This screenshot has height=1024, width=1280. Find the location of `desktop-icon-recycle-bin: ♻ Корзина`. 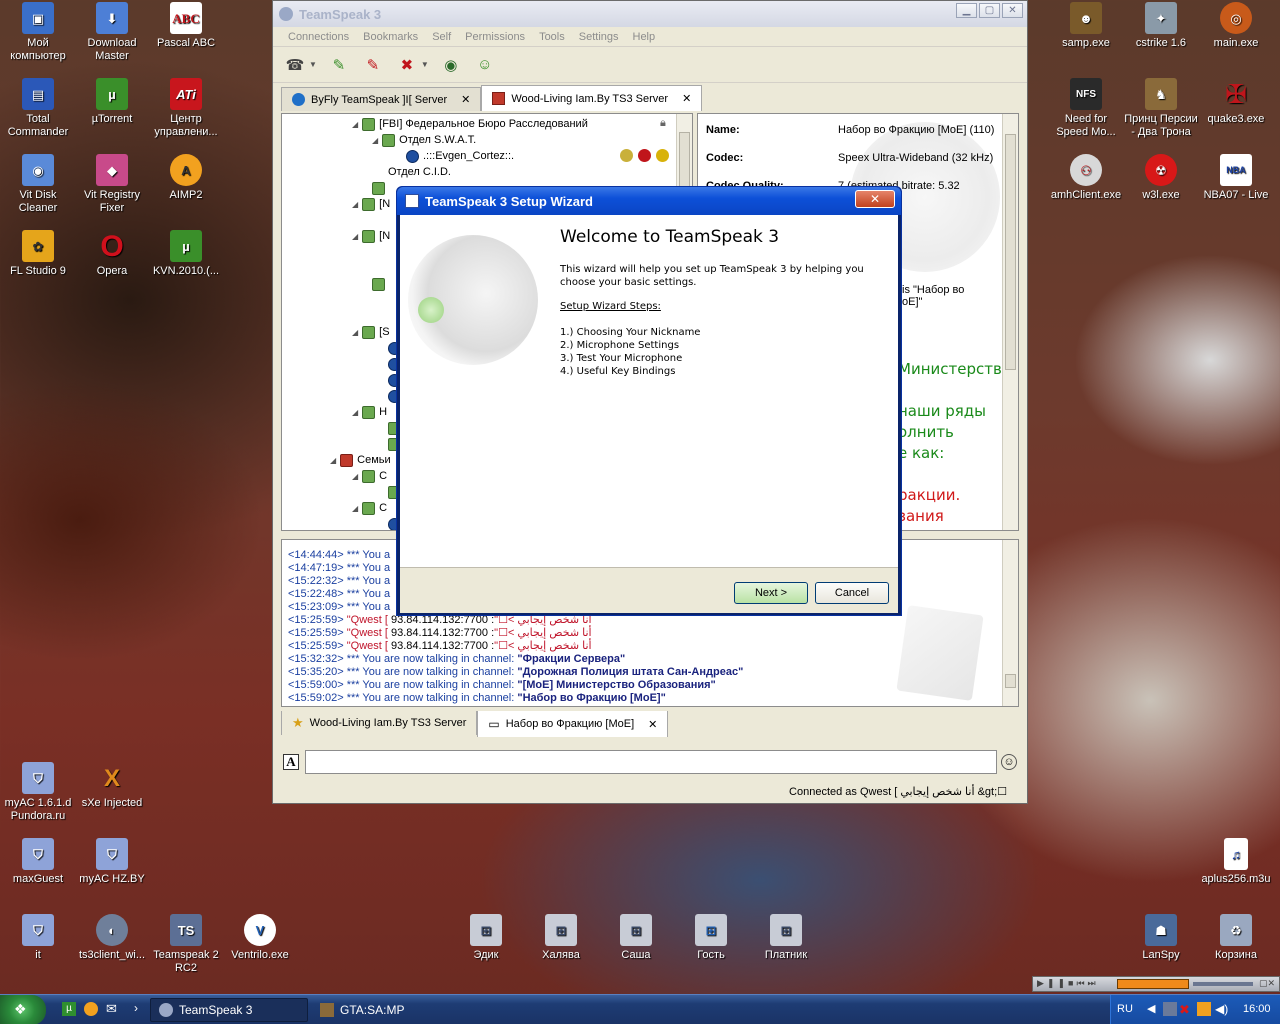

desktop-icon-recycle-bin: ♻ Корзина is located at coordinates (1236, 938).